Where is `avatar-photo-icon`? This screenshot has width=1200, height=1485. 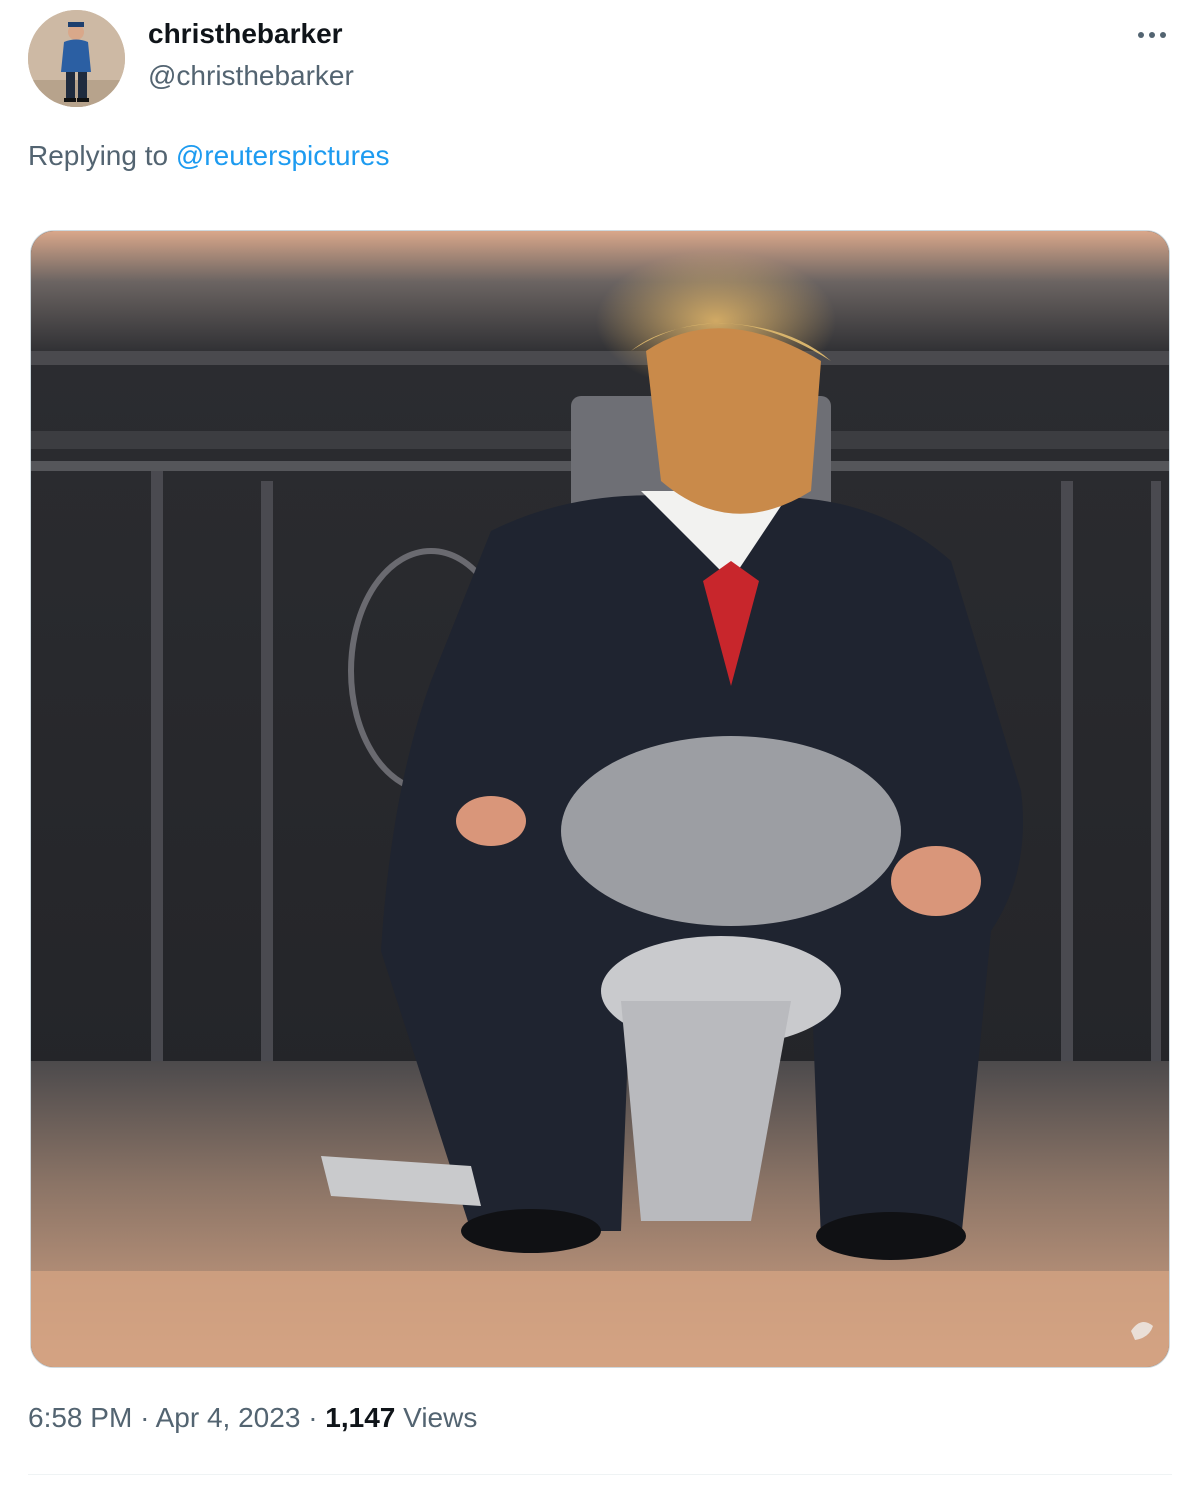
avatar-photo-icon is located at coordinates (76, 58).